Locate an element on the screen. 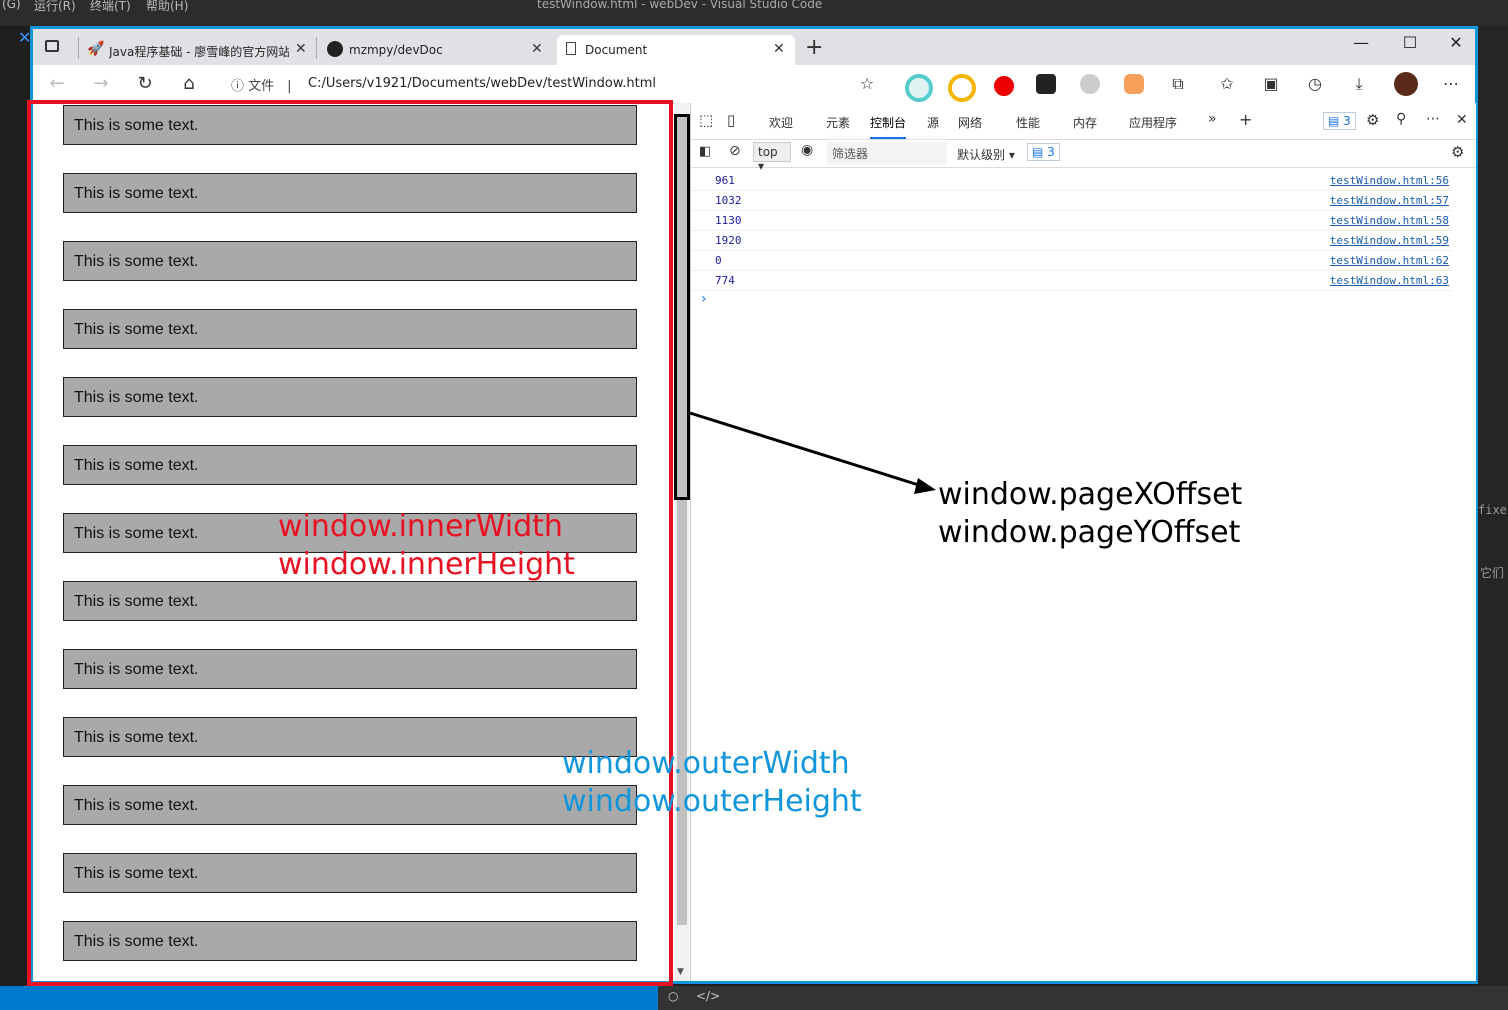 This screenshot has width=1508, height=1010. inner-size-label: window.innerWidth window.innerHeight is located at coordinates (426, 546).